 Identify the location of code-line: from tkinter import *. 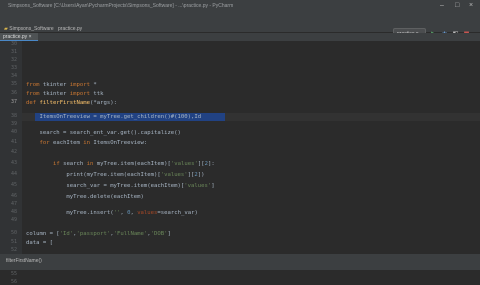
(61, 85).